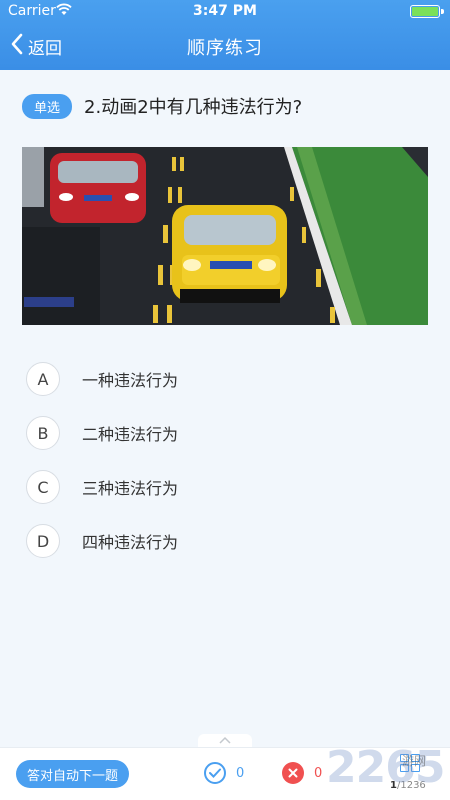 The image size is (450, 800). I want to click on question-type-badge: 单选, so click(47, 106).